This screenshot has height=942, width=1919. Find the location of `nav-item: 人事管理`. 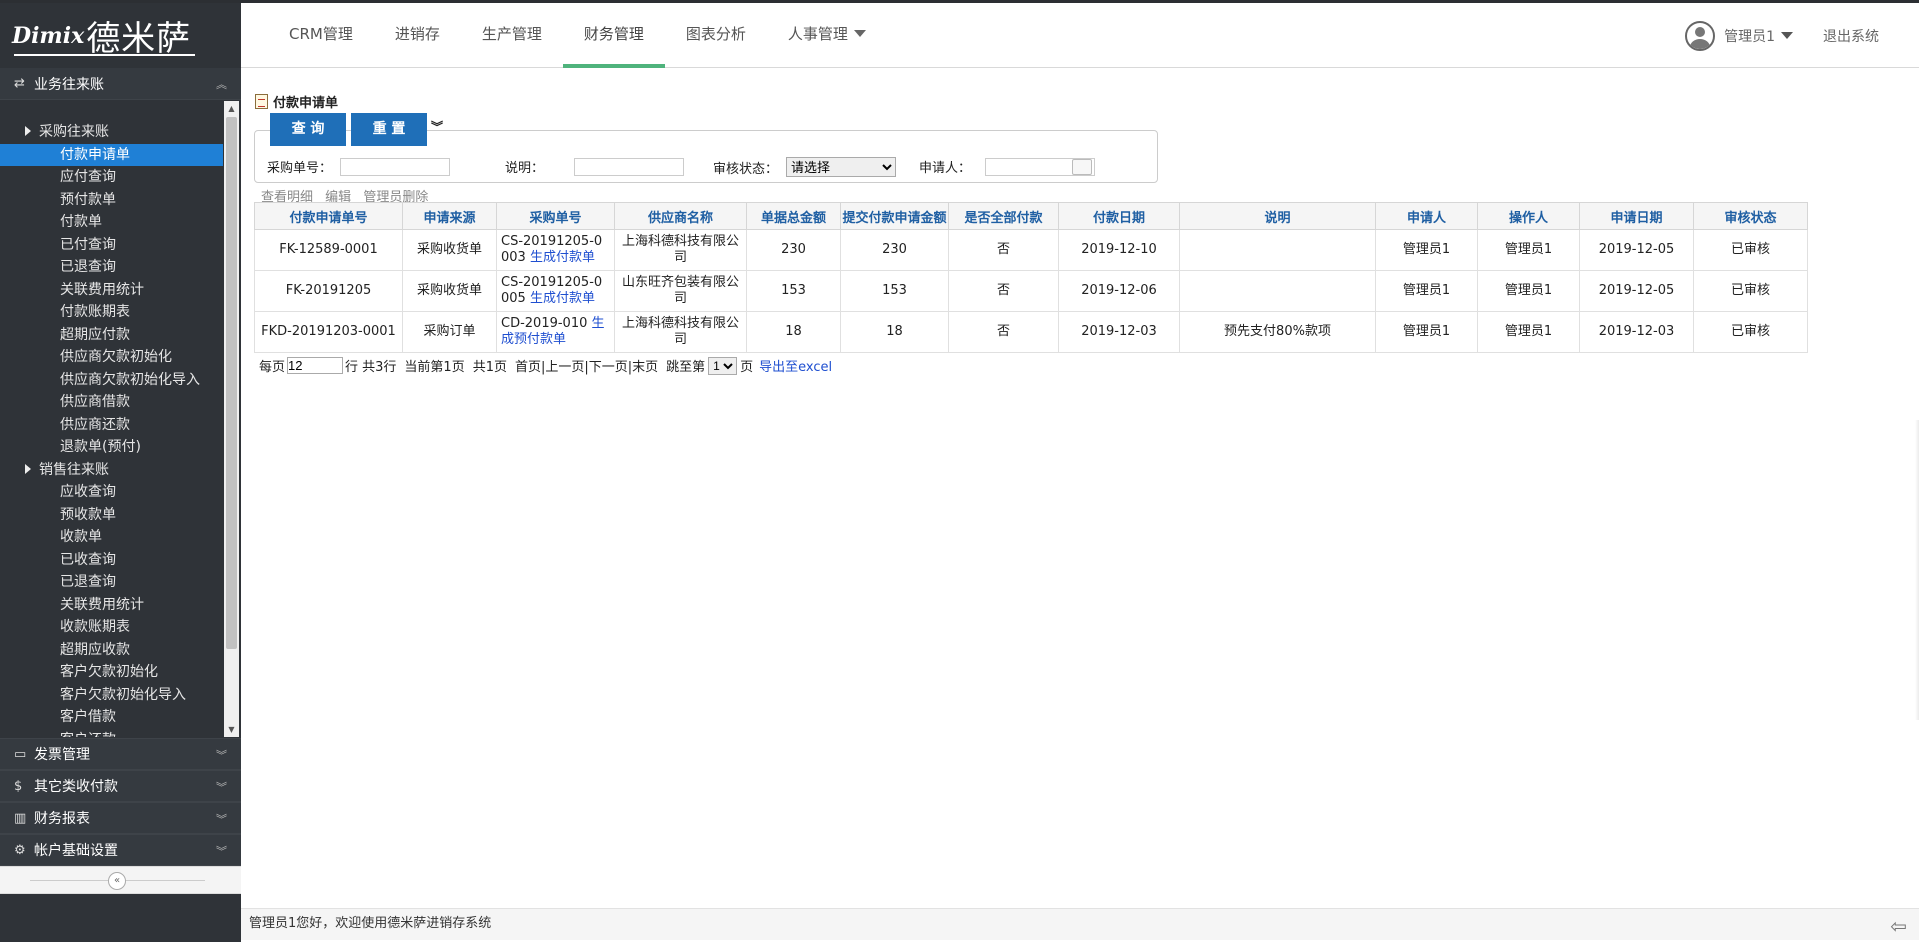

nav-item: 人事管理 is located at coordinates (827, 35).